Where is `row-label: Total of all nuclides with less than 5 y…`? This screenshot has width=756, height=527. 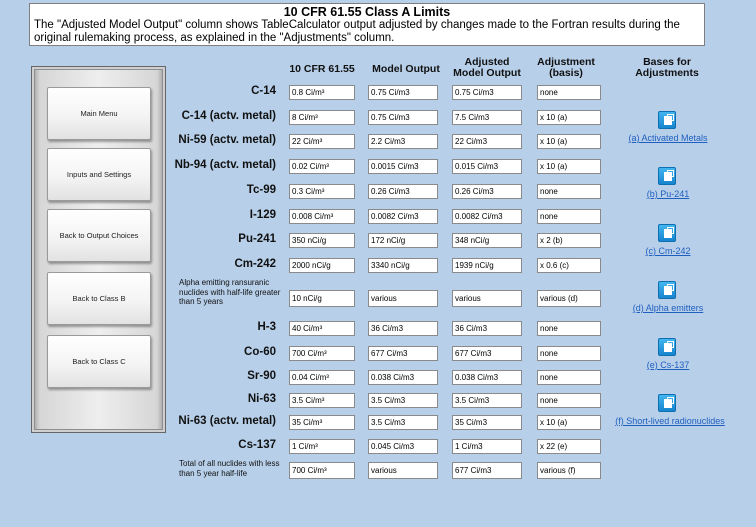
row-label: Total of all nuclides with less than 5 y… is located at coordinates (229, 468).